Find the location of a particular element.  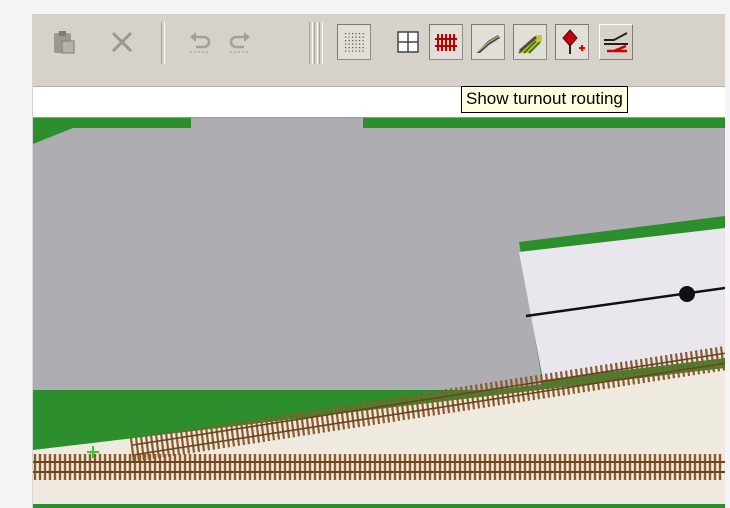

track-bed-icon is located at coordinates (487, 44).